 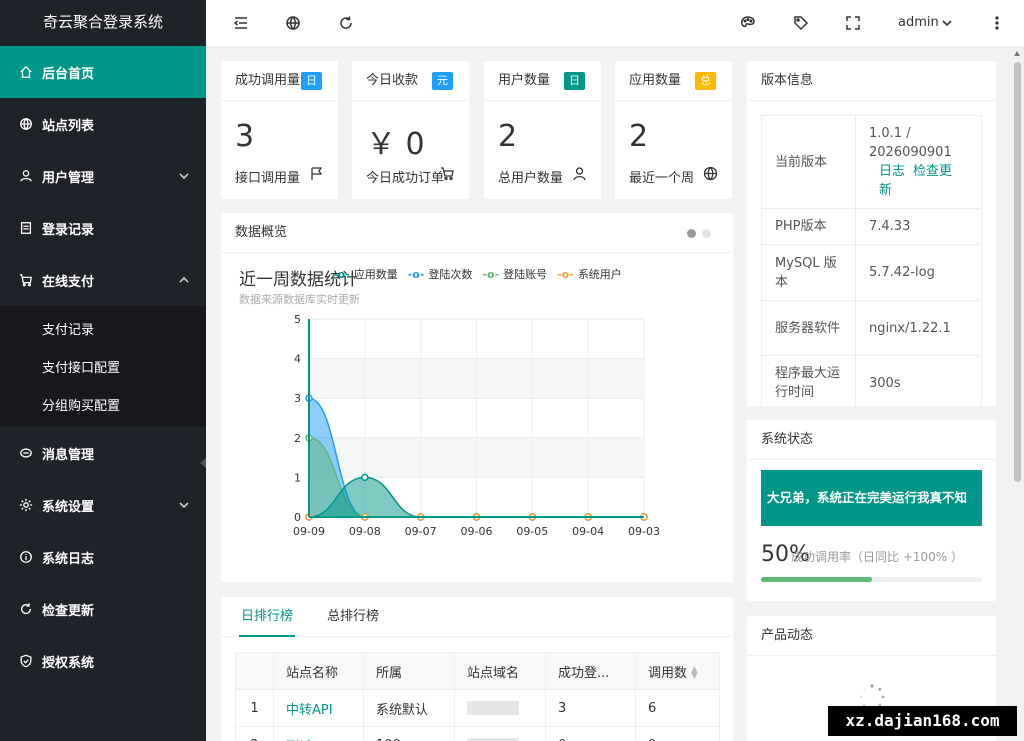 I want to click on version-value-cell: 1.0.1 / 2026090901 日志 检查更新, so click(x=918, y=162).